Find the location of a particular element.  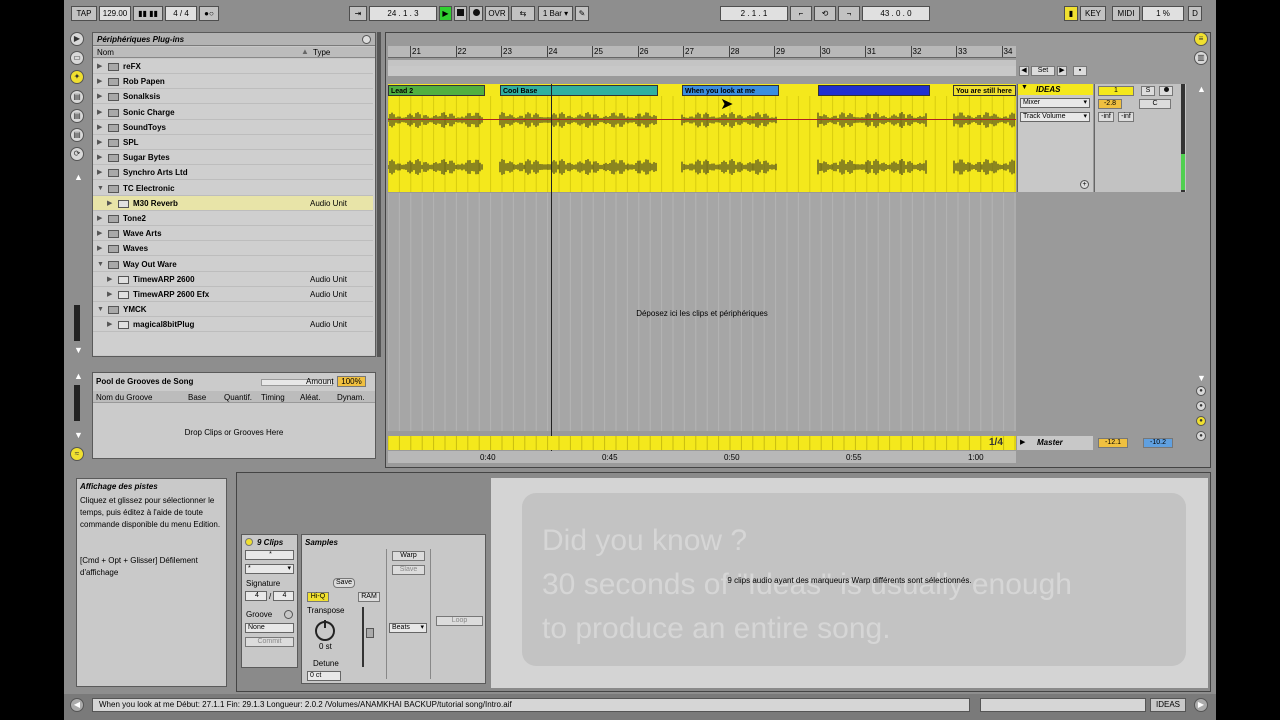

key-map-button: KEY is located at coordinates (1093, 13).